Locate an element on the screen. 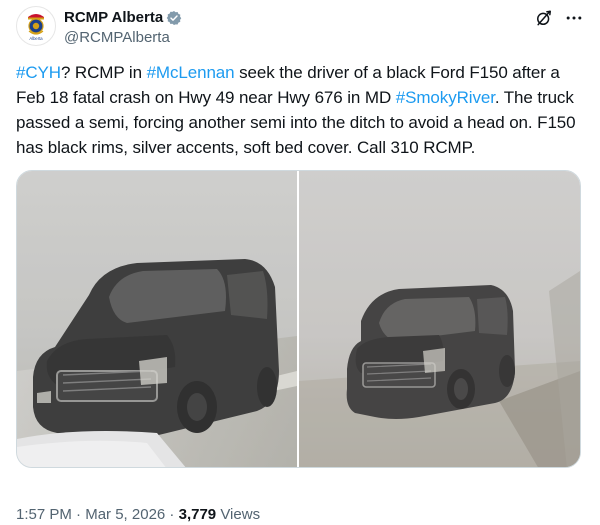 This screenshot has width=600, height=525. grok-icon is located at coordinates (544, 18).